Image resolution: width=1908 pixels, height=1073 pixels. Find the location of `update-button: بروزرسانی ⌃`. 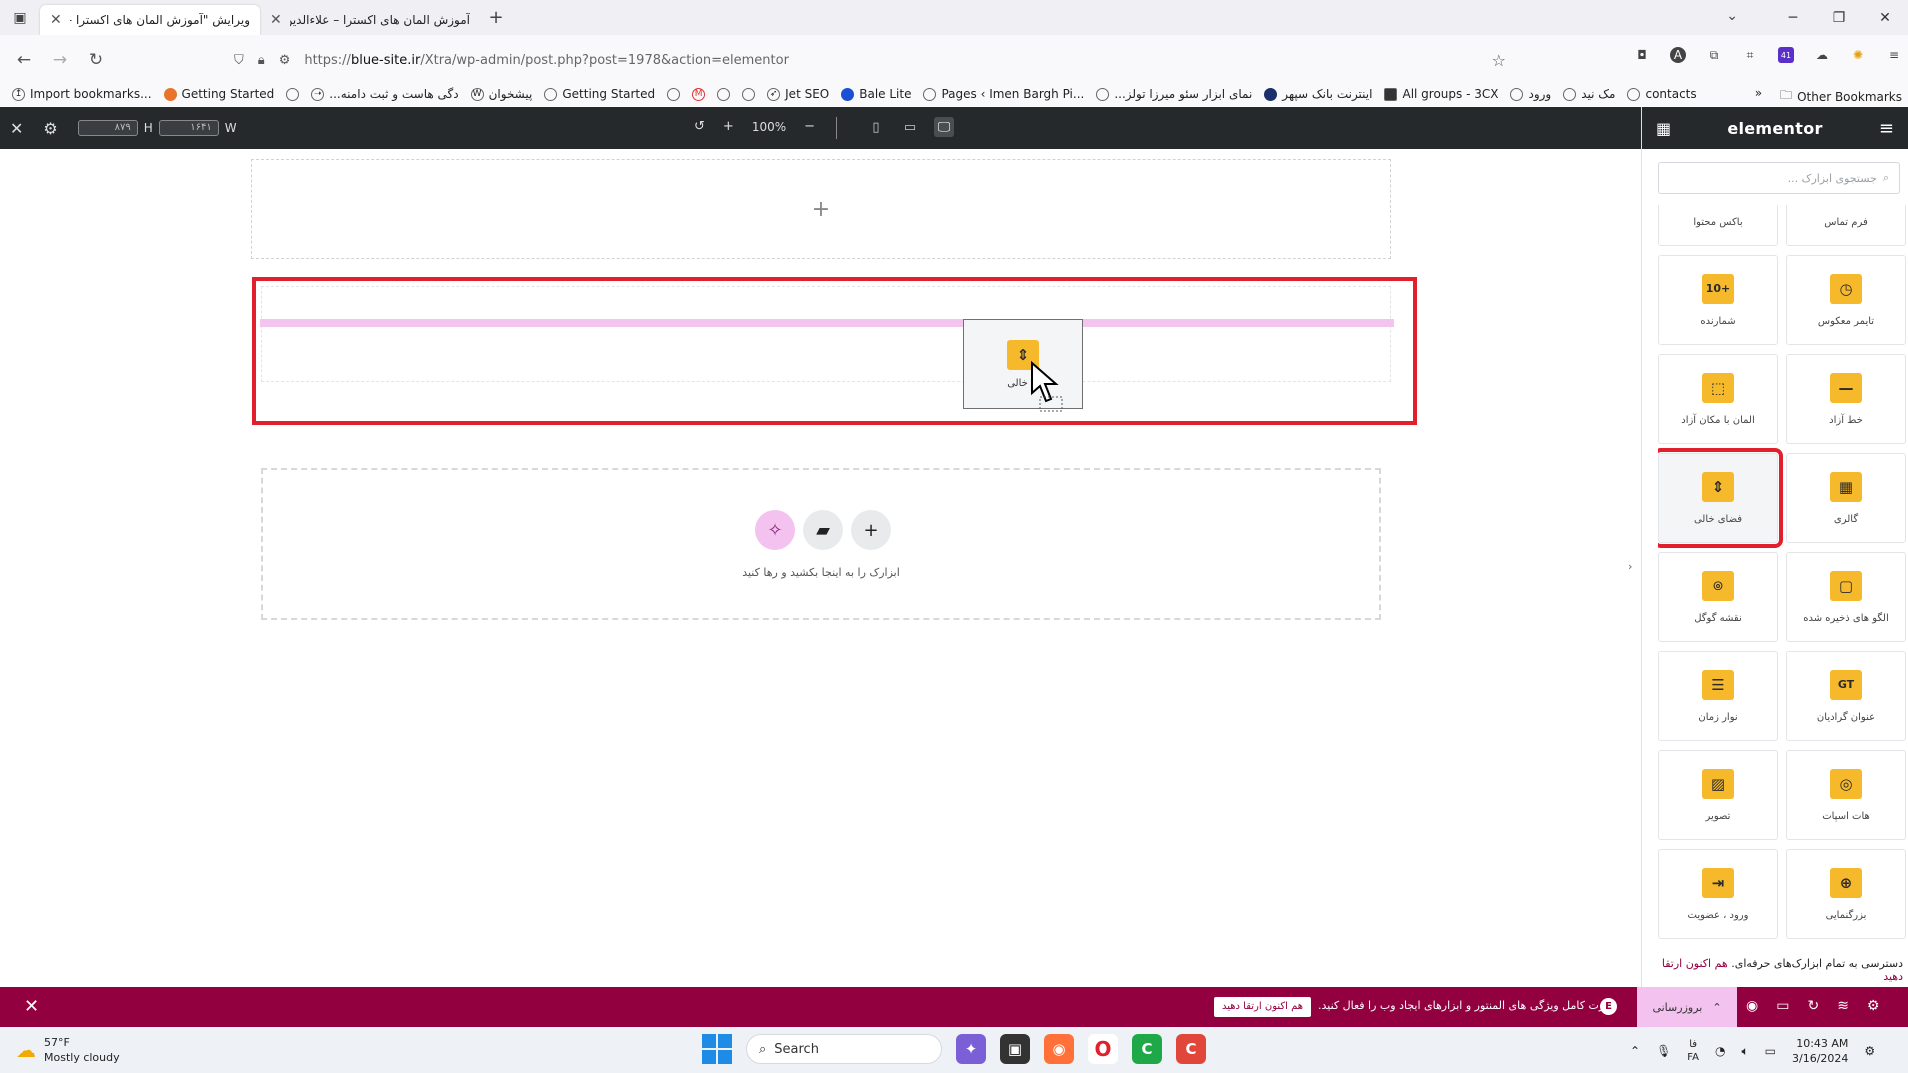

update-button: بروزرسانی ⌃ is located at coordinates (1687, 1007).